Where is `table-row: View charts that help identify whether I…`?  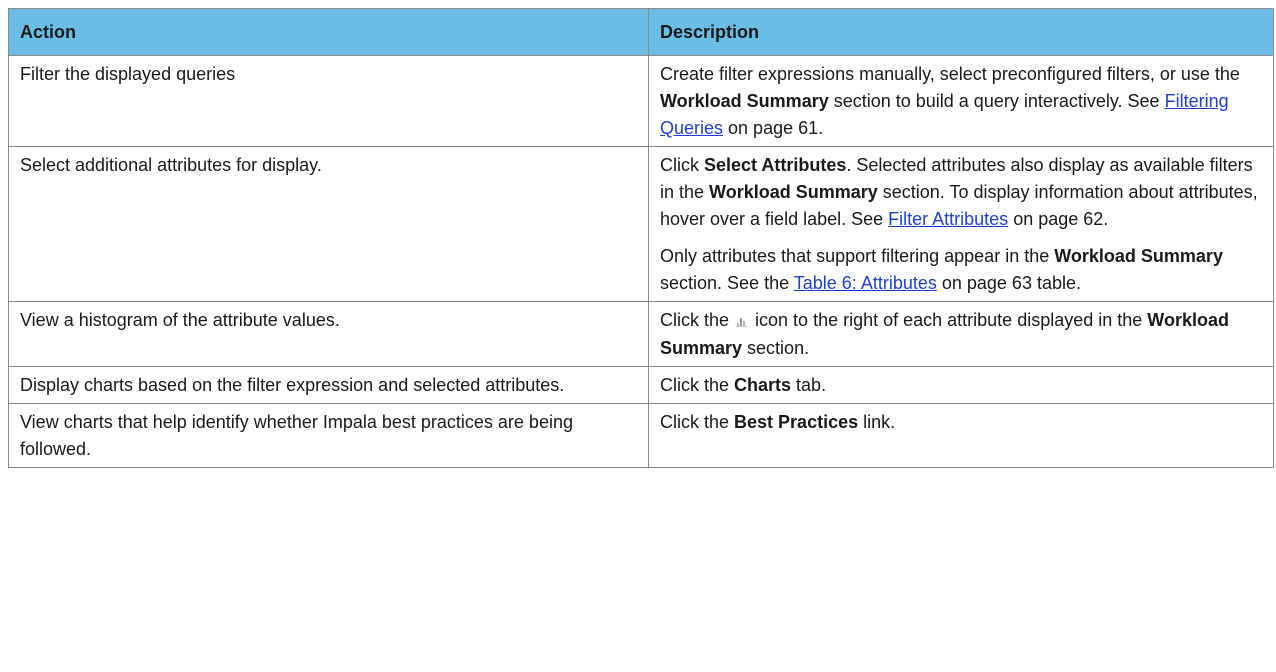
table-row: View charts that help identify whether I… is located at coordinates (641, 435).